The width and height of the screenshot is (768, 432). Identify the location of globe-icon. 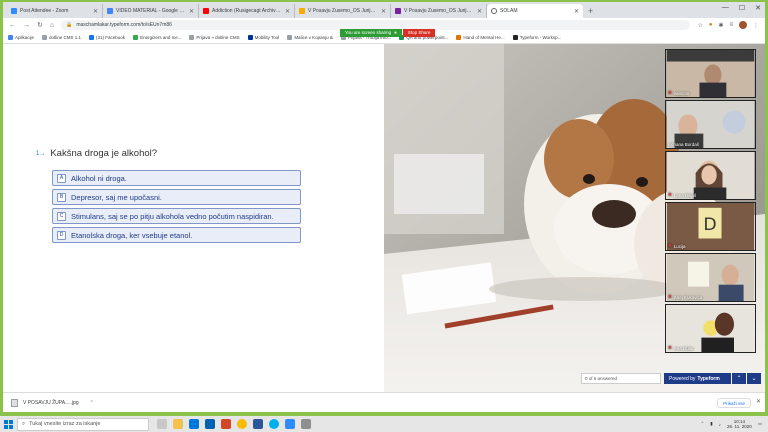
(192, 37).